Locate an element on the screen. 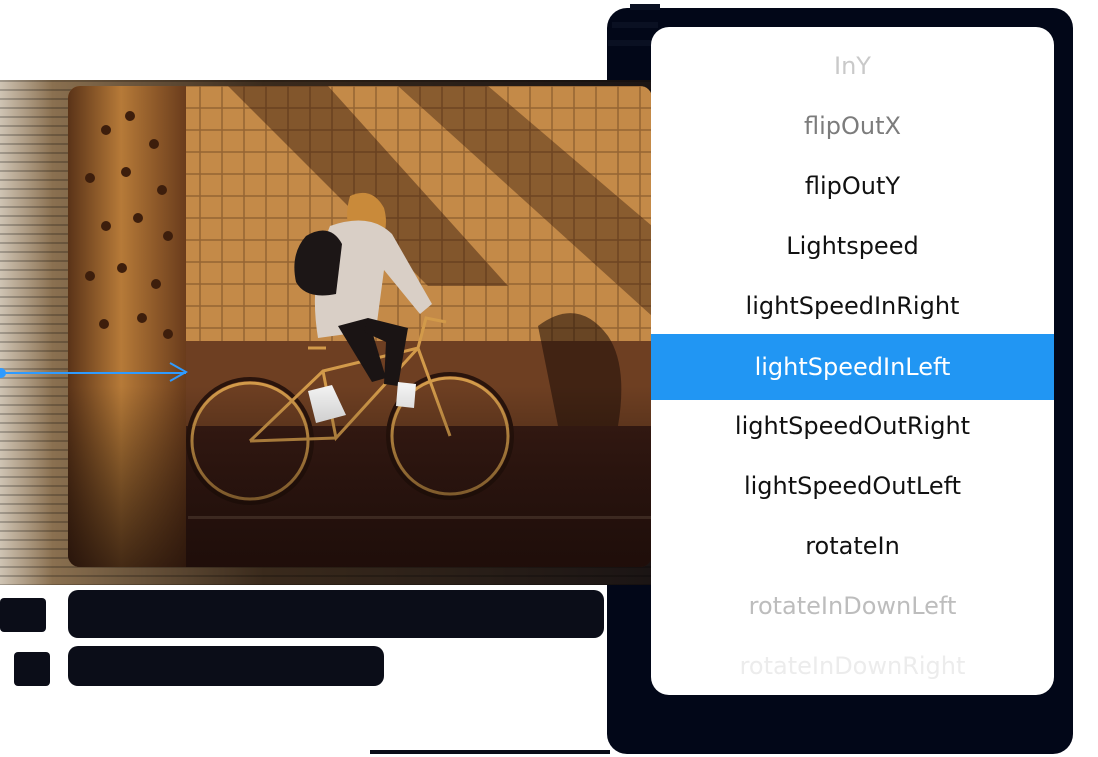 This screenshot has height=757, width=1098. list-item: lightSpeedOutRight is located at coordinates (852, 426).